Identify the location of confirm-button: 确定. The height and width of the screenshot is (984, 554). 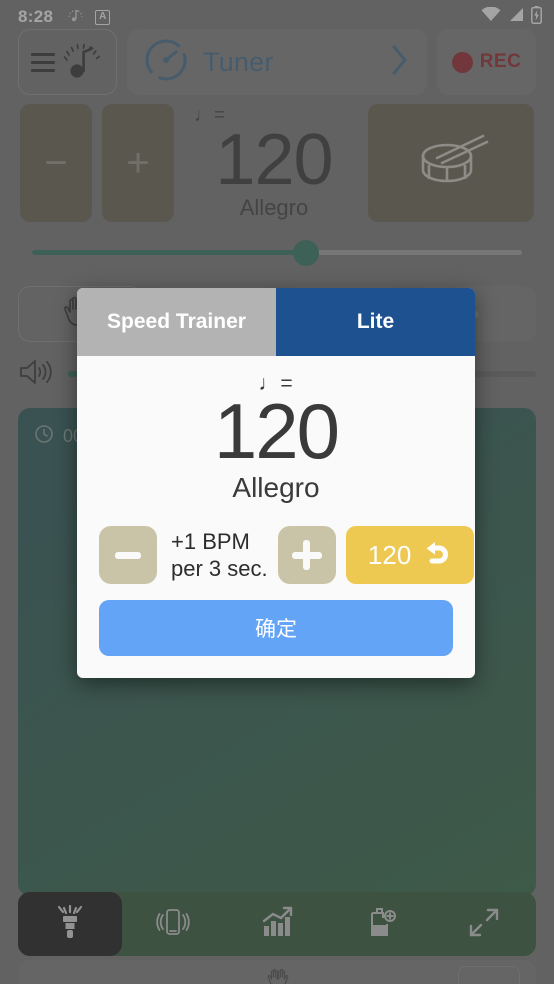
(276, 628).